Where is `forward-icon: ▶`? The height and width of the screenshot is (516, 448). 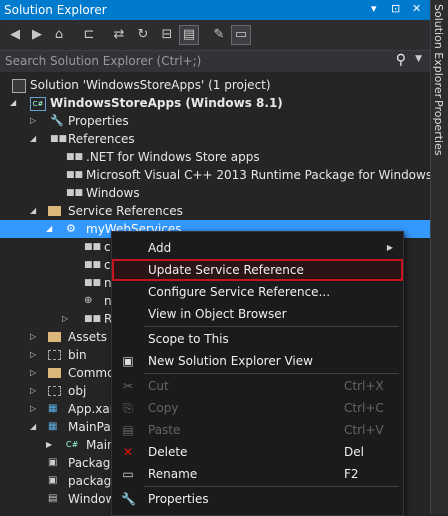 forward-icon: ▶ is located at coordinates (37, 35).